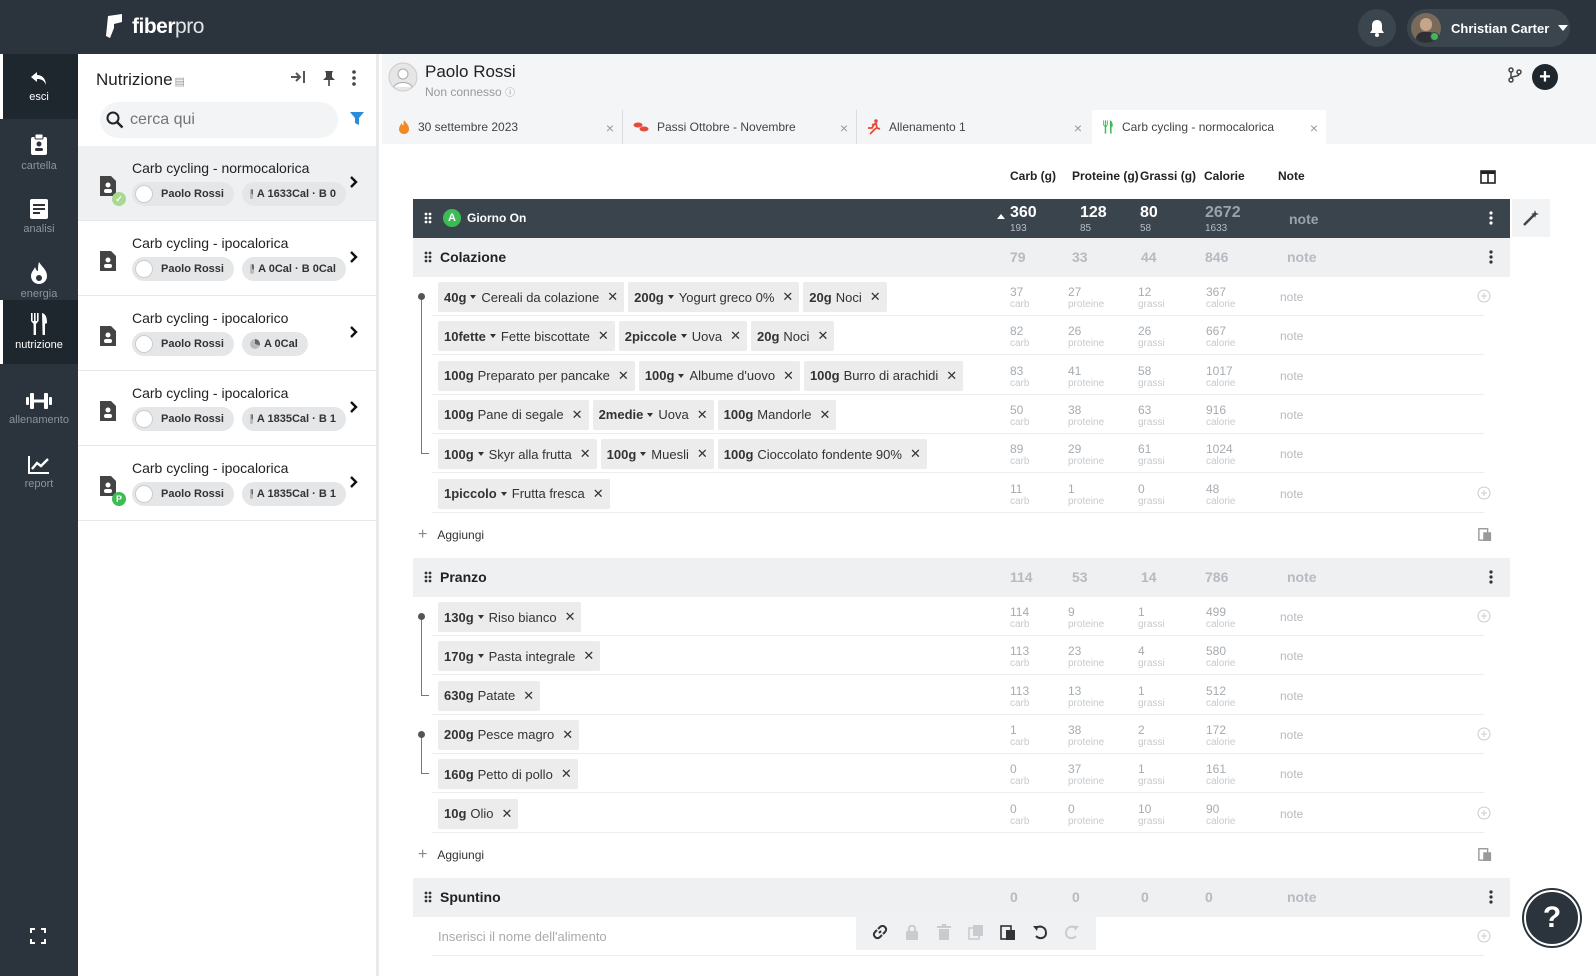  I want to click on nav-report: report, so click(39, 472).